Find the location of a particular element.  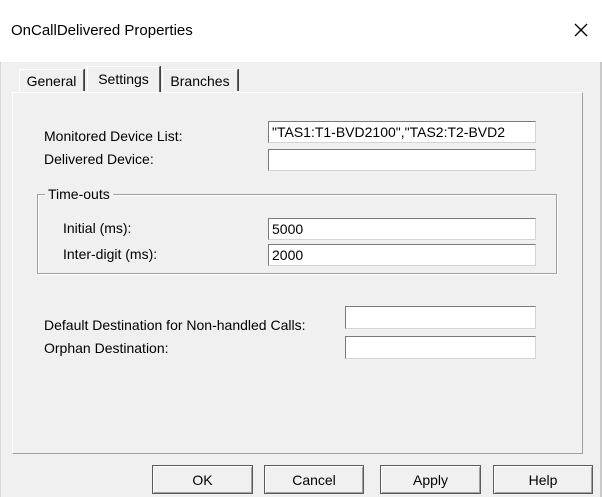

close-icon is located at coordinates (581, 30).